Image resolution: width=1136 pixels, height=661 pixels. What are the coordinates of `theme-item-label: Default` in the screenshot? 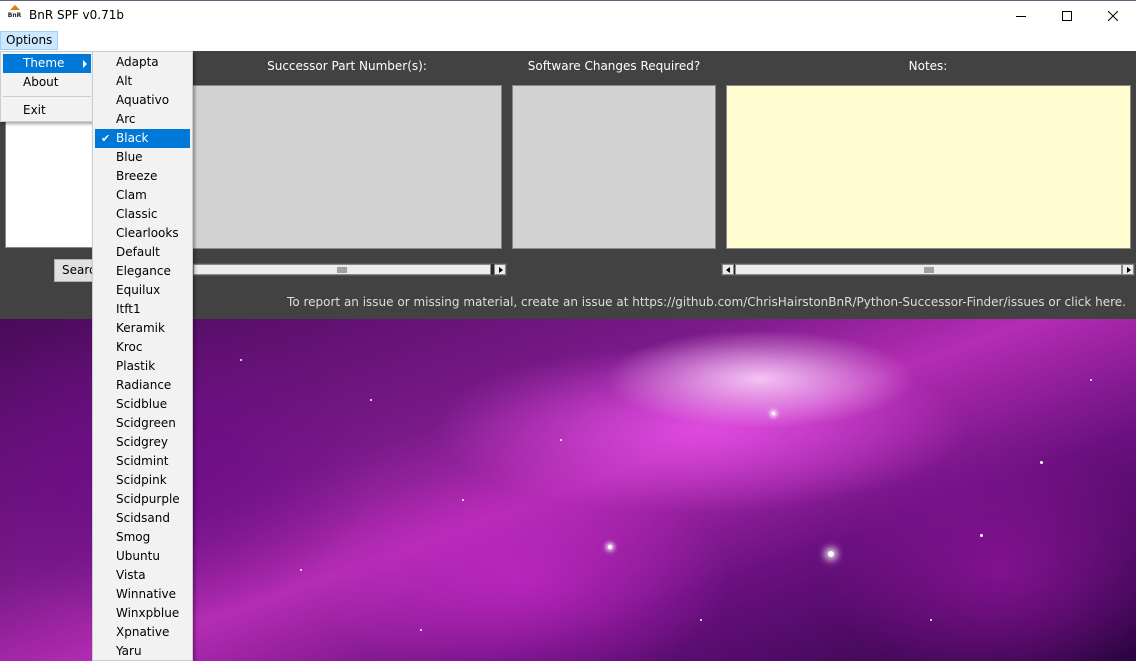 It's located at (138, 252).